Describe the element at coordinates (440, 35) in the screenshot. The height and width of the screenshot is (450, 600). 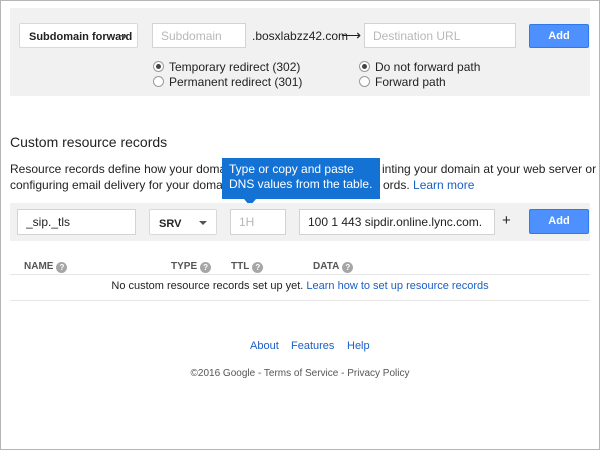
I see `destination-url-input` at that location.